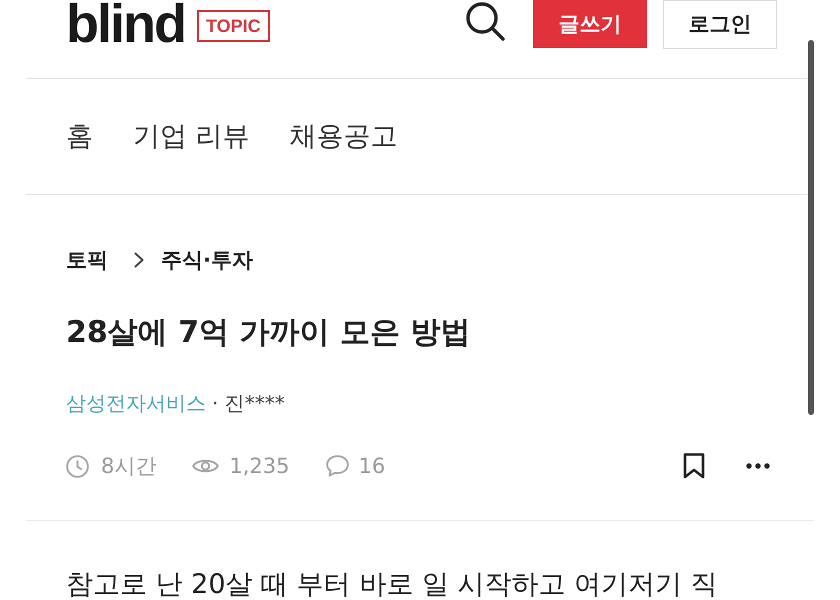 The width and height of the screenshot is (840, 600). What do you see at coordinates (128, 466) in the screenshot?
I see `post-time: 8시간` at bounding box center [128, 466].